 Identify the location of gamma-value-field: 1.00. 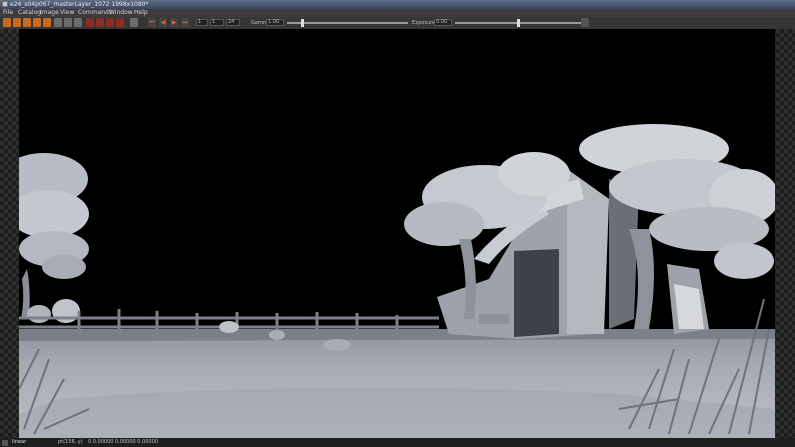
(275, 22).